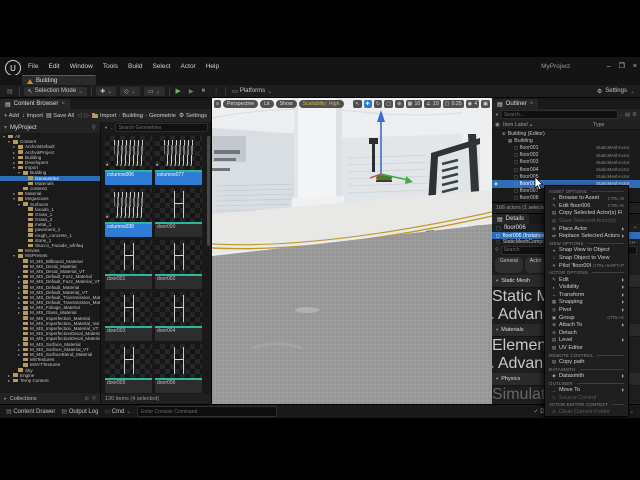 Image resolution: width=640 pixels, height=480 pixels. What do you see at coordinates (191, 91) in the screenshot?
I see `skip-button: ▶` at bounding box center [191, 91].